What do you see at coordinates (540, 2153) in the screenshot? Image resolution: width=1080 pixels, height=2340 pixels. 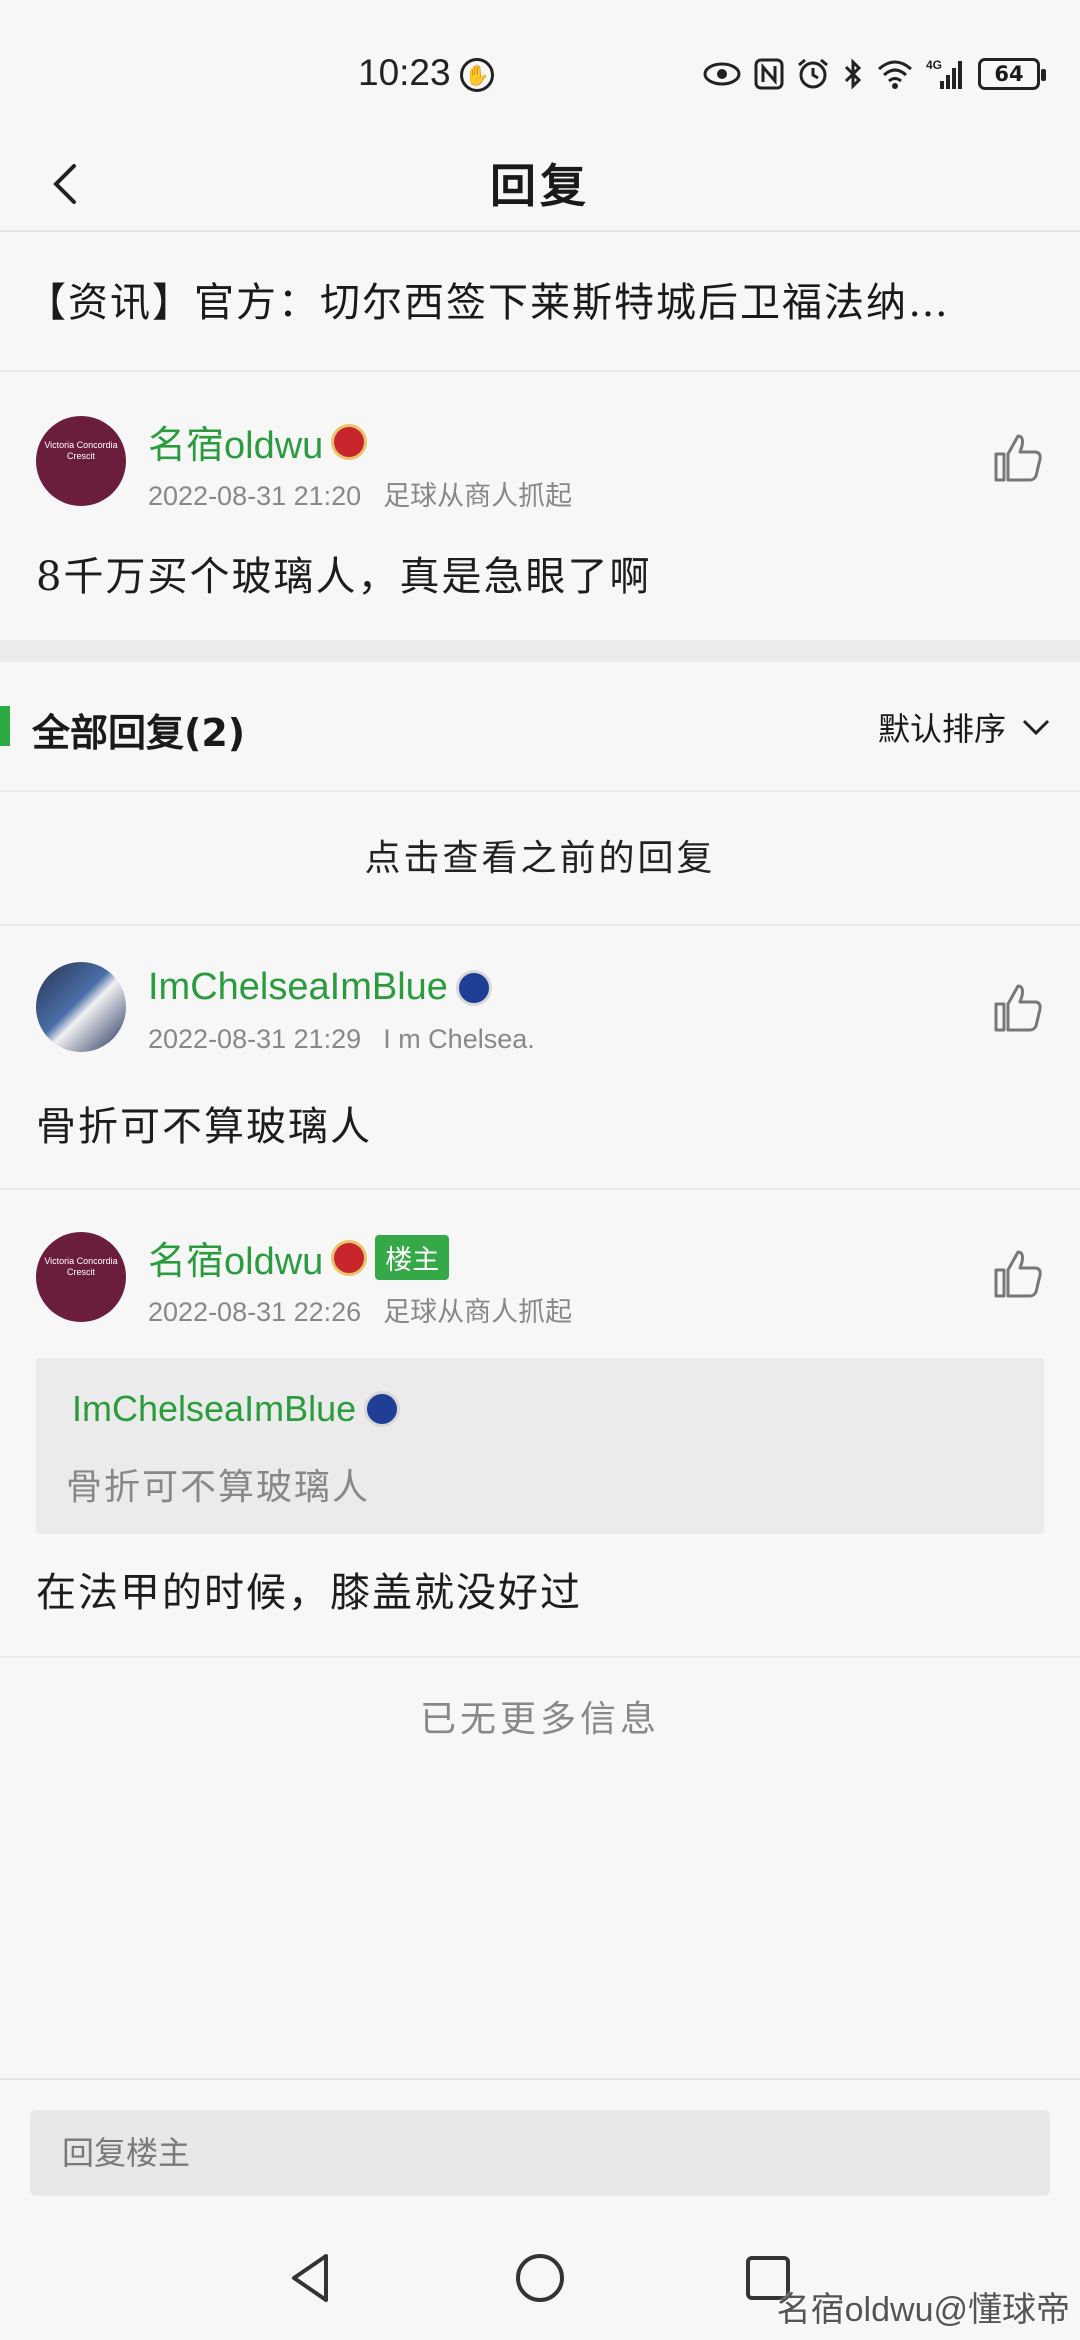 I see `reply-input` at bounding box center [540, 2153].